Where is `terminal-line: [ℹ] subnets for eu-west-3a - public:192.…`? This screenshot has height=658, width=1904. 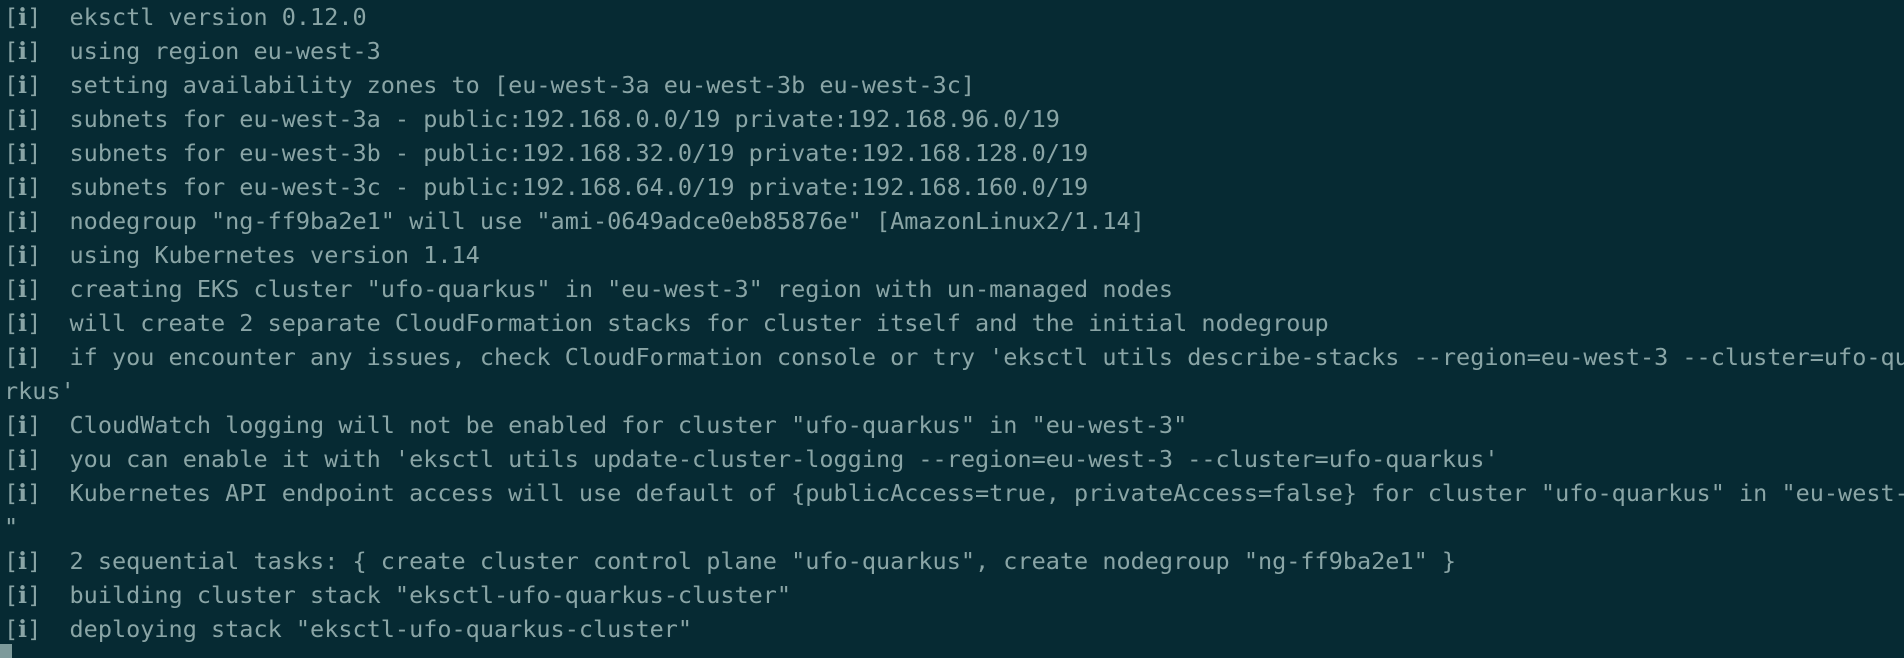 terminal-line: [ℹ] subnets for eu-west-3a - public:192.… is located at coordinates (532, 119).